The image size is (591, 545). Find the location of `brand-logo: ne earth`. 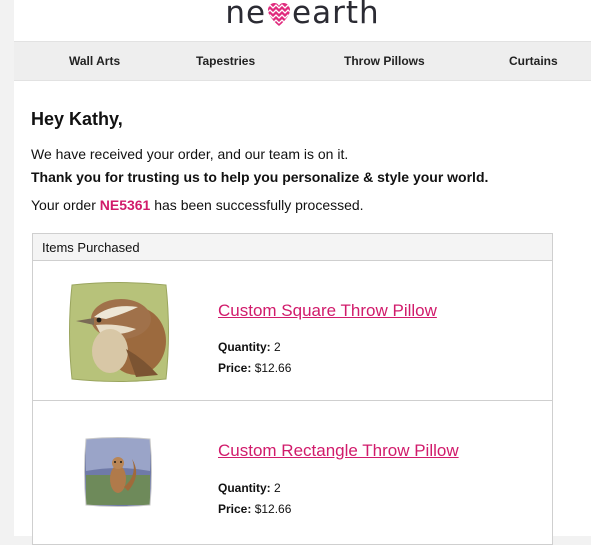

brand-logo: ne earth is located at coordinates (302, 20).